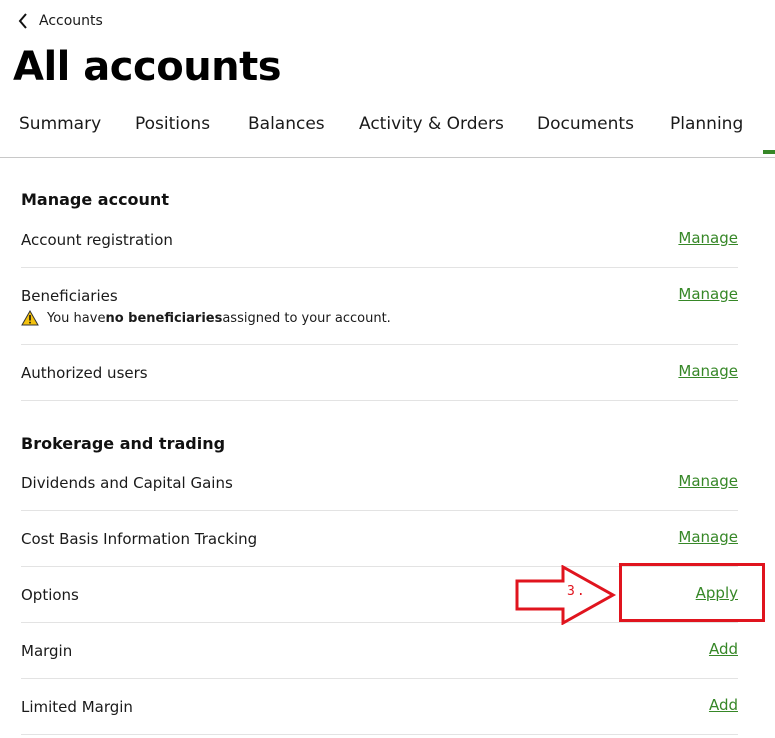 The width and height of the screenshot is (775, 738). I want to click on annotation-highlight-box, so click(692, 592).